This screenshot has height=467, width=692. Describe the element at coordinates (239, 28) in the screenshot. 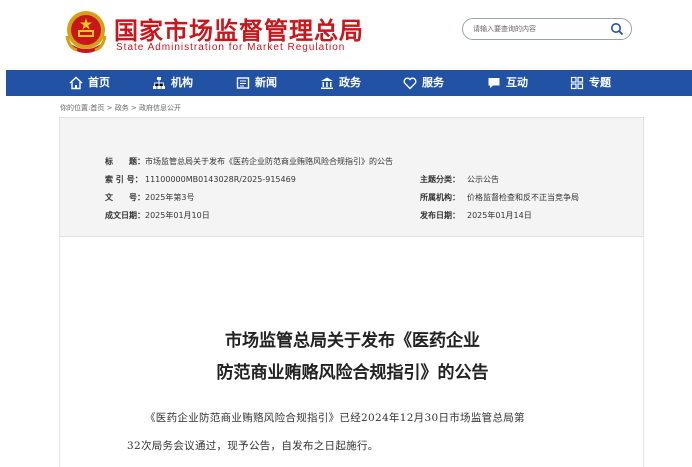

I see `site-title-cn: 国家市场监督管理总局` at that location.